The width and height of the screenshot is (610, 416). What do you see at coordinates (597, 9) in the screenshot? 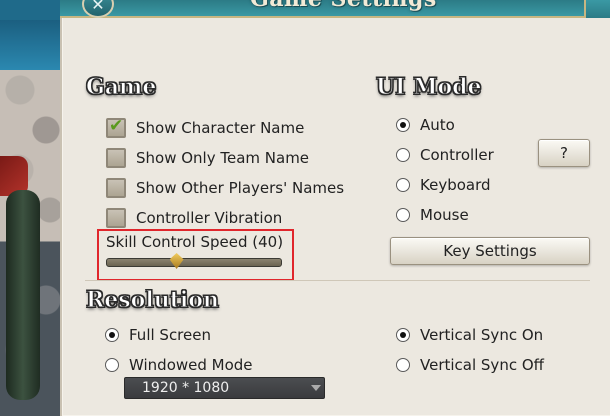
I see `title-corner-ornament` at bounding box center [597, 9].